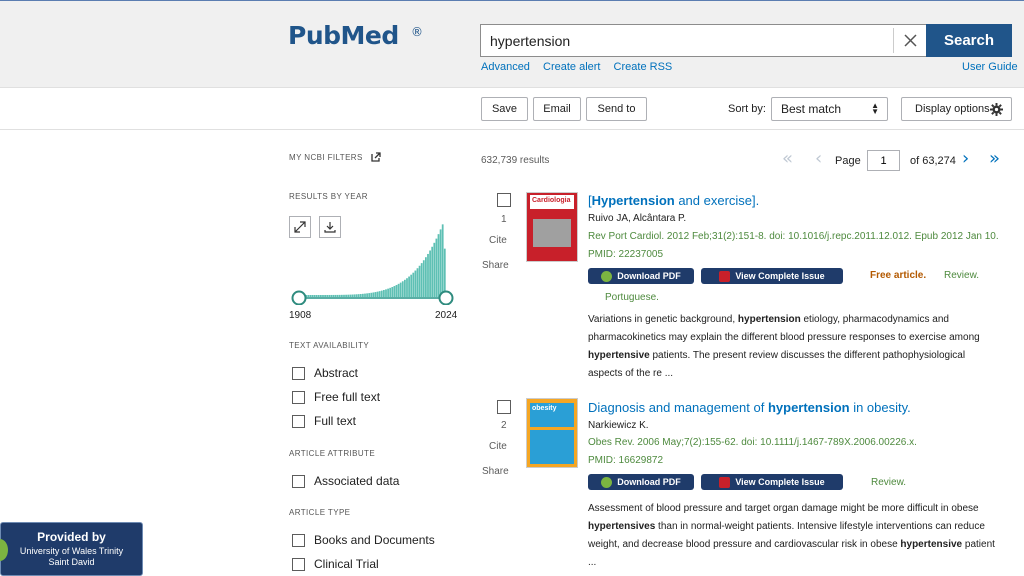 The width and height of the screenshot is (1024, 576). What do you see at coordinates (345, 481) in the screenshot?
I see `filter-associated-data: Associated data` at bounding box center [345, 481].